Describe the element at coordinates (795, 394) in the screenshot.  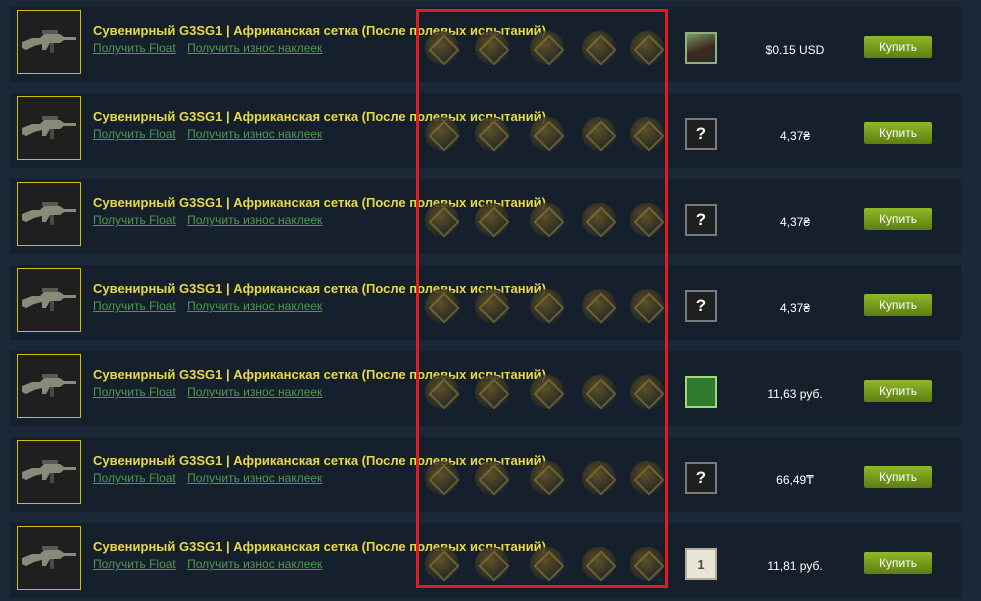
I see `price-label: 11,63 руб.` at that location.